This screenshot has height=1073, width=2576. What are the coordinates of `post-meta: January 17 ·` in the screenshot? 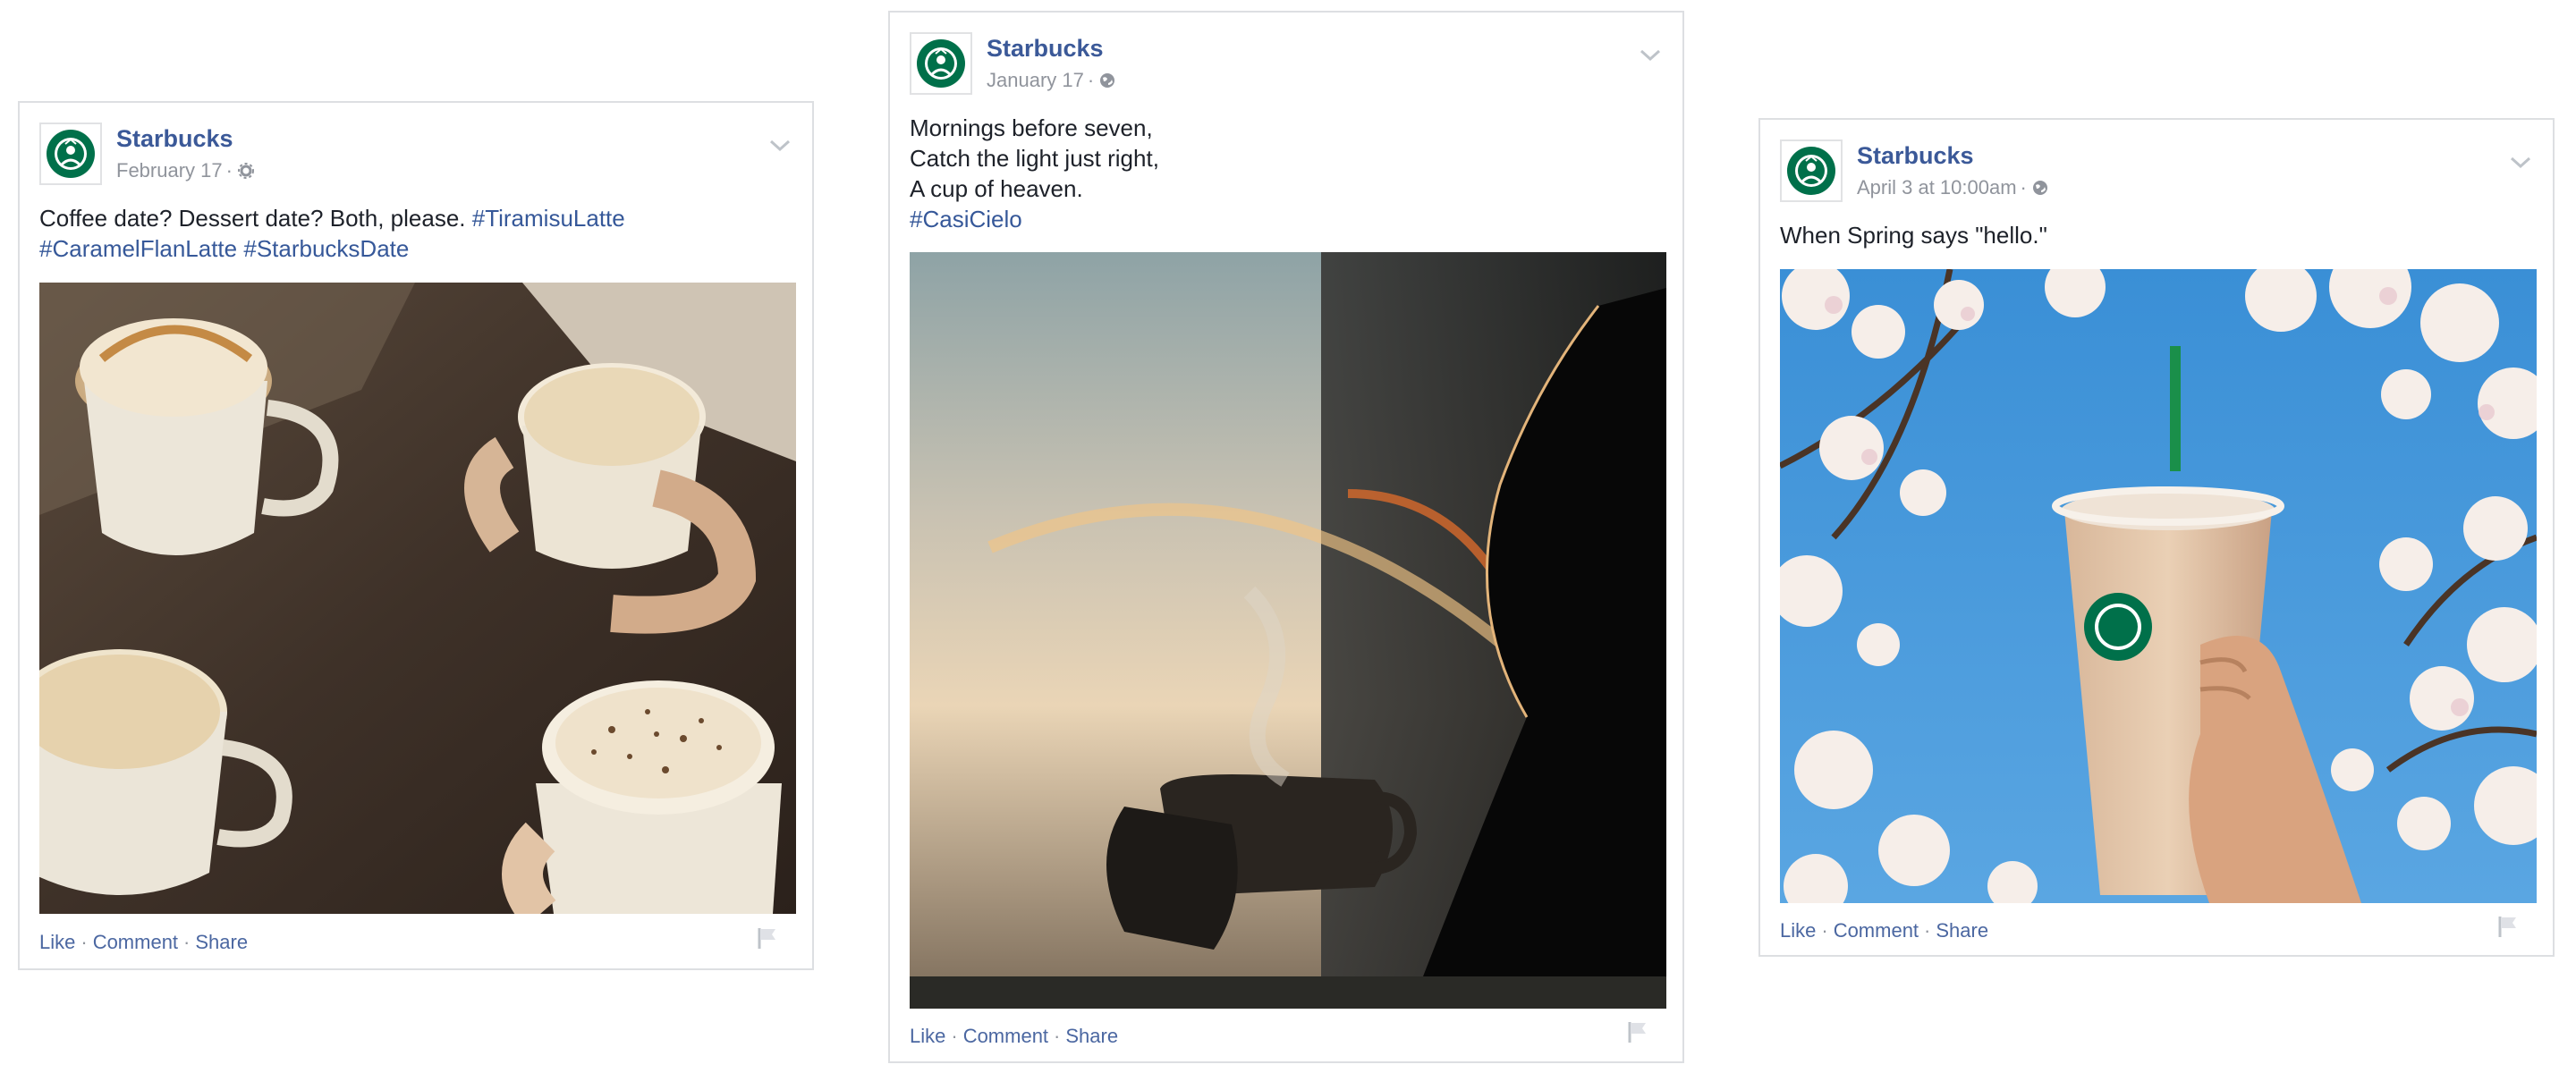 It's located at (1051, 80).